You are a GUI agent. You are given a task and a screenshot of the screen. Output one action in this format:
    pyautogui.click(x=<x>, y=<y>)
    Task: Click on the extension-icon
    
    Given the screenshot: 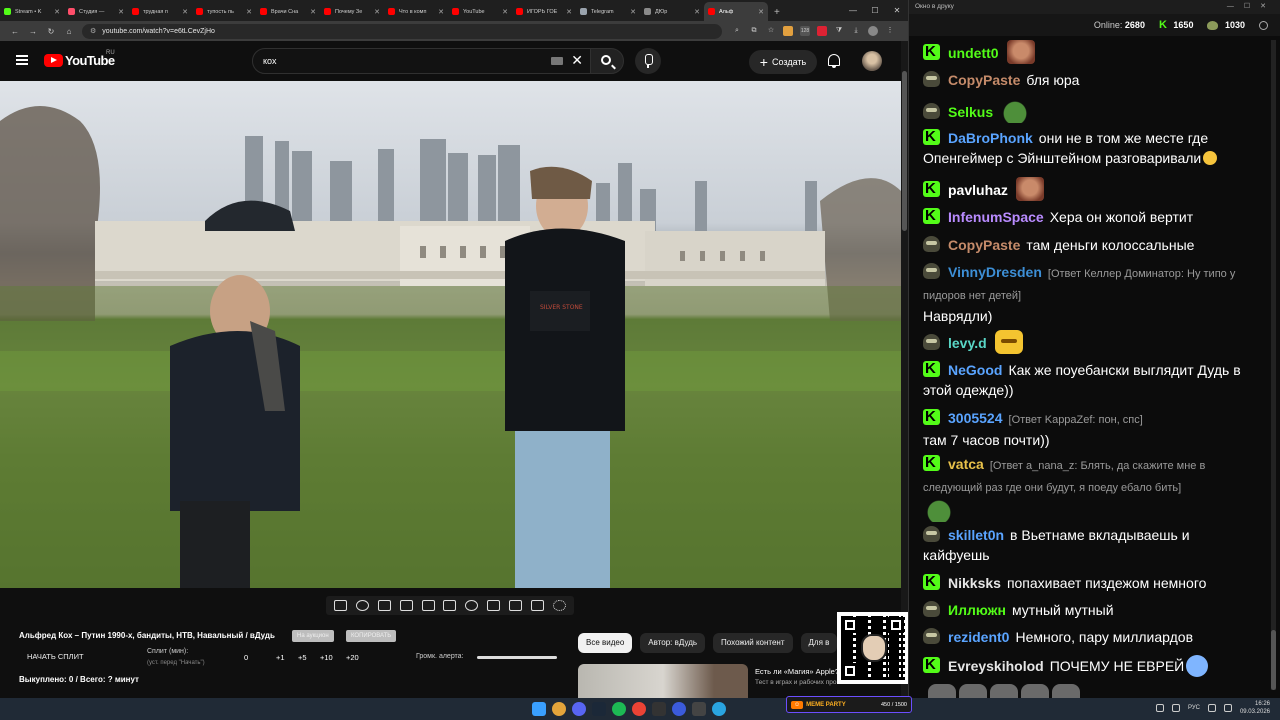 What is the action you would take?
    pyautogui.click(x=822, y=31)
    